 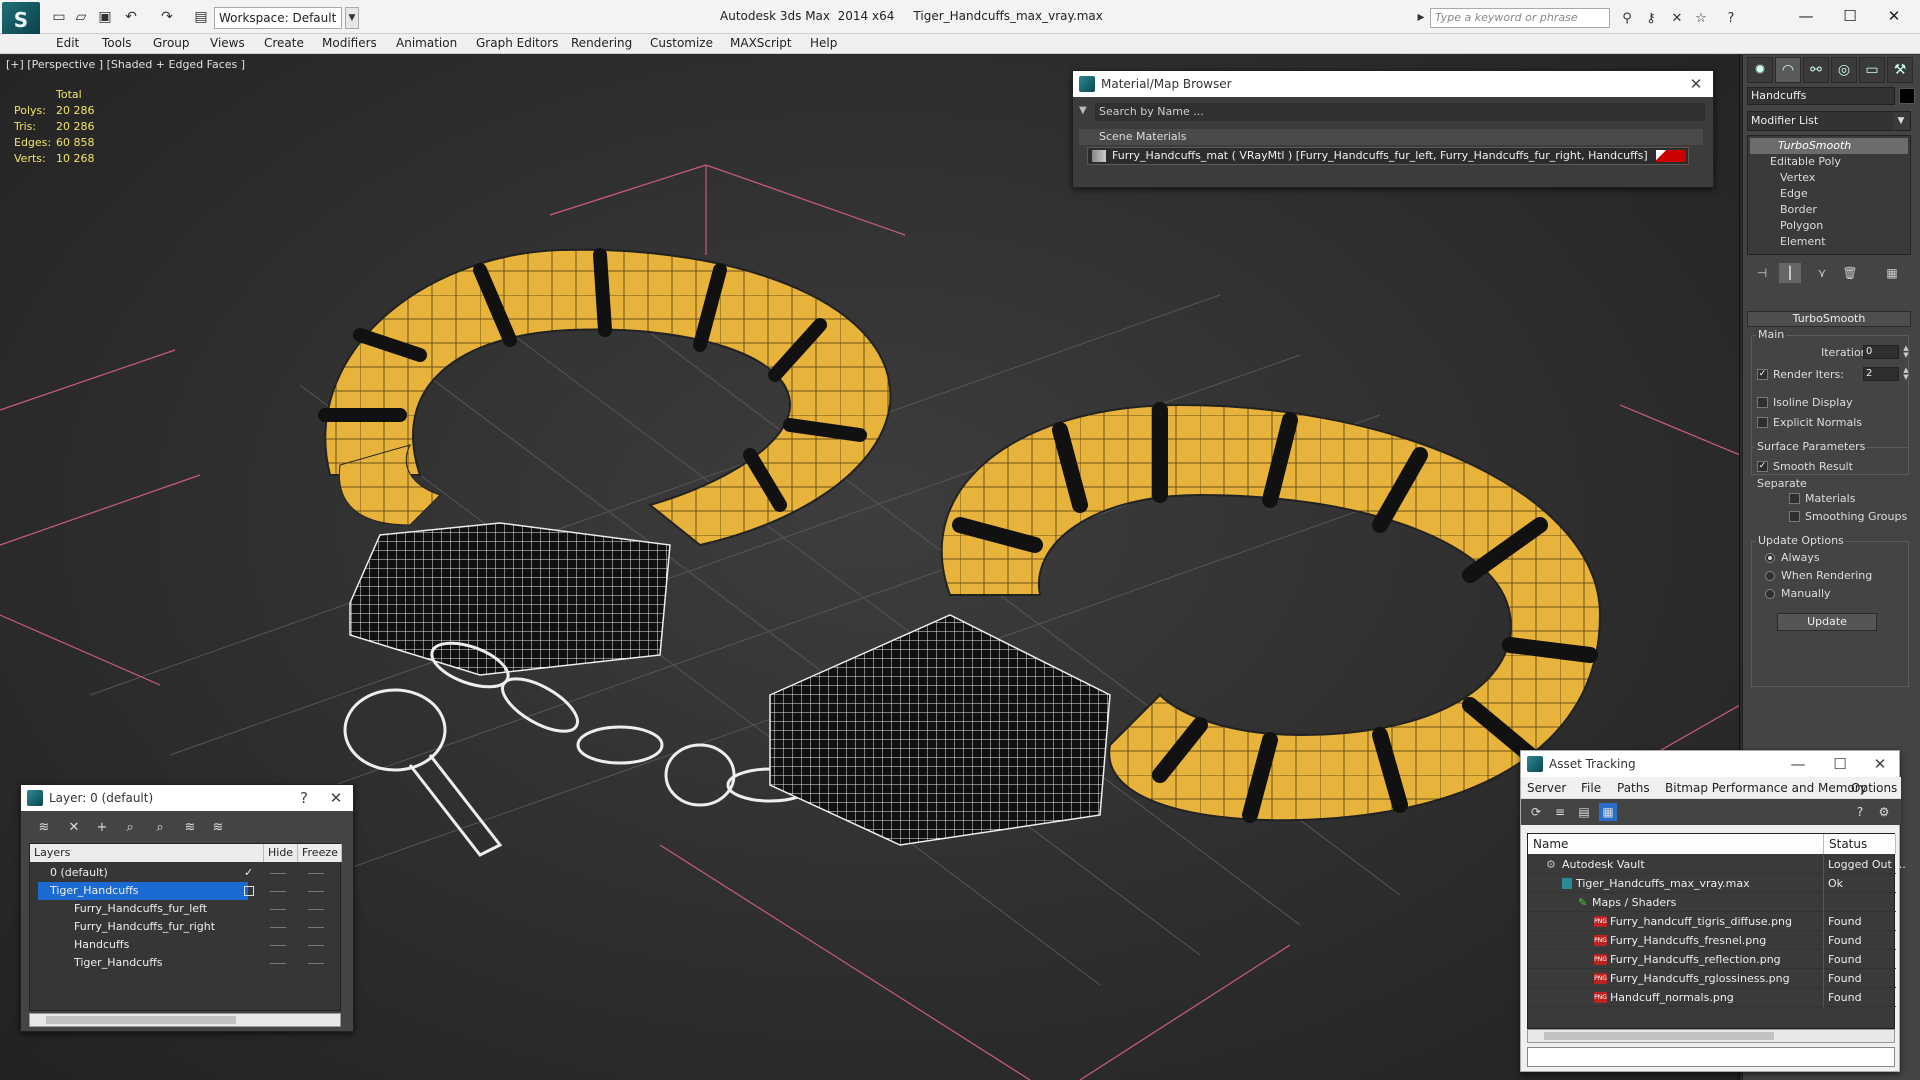 What do you see at coordinates (147, 853) in the screenshot?
I see `layers-column-header: Layers` at bounding box center [147, 853].